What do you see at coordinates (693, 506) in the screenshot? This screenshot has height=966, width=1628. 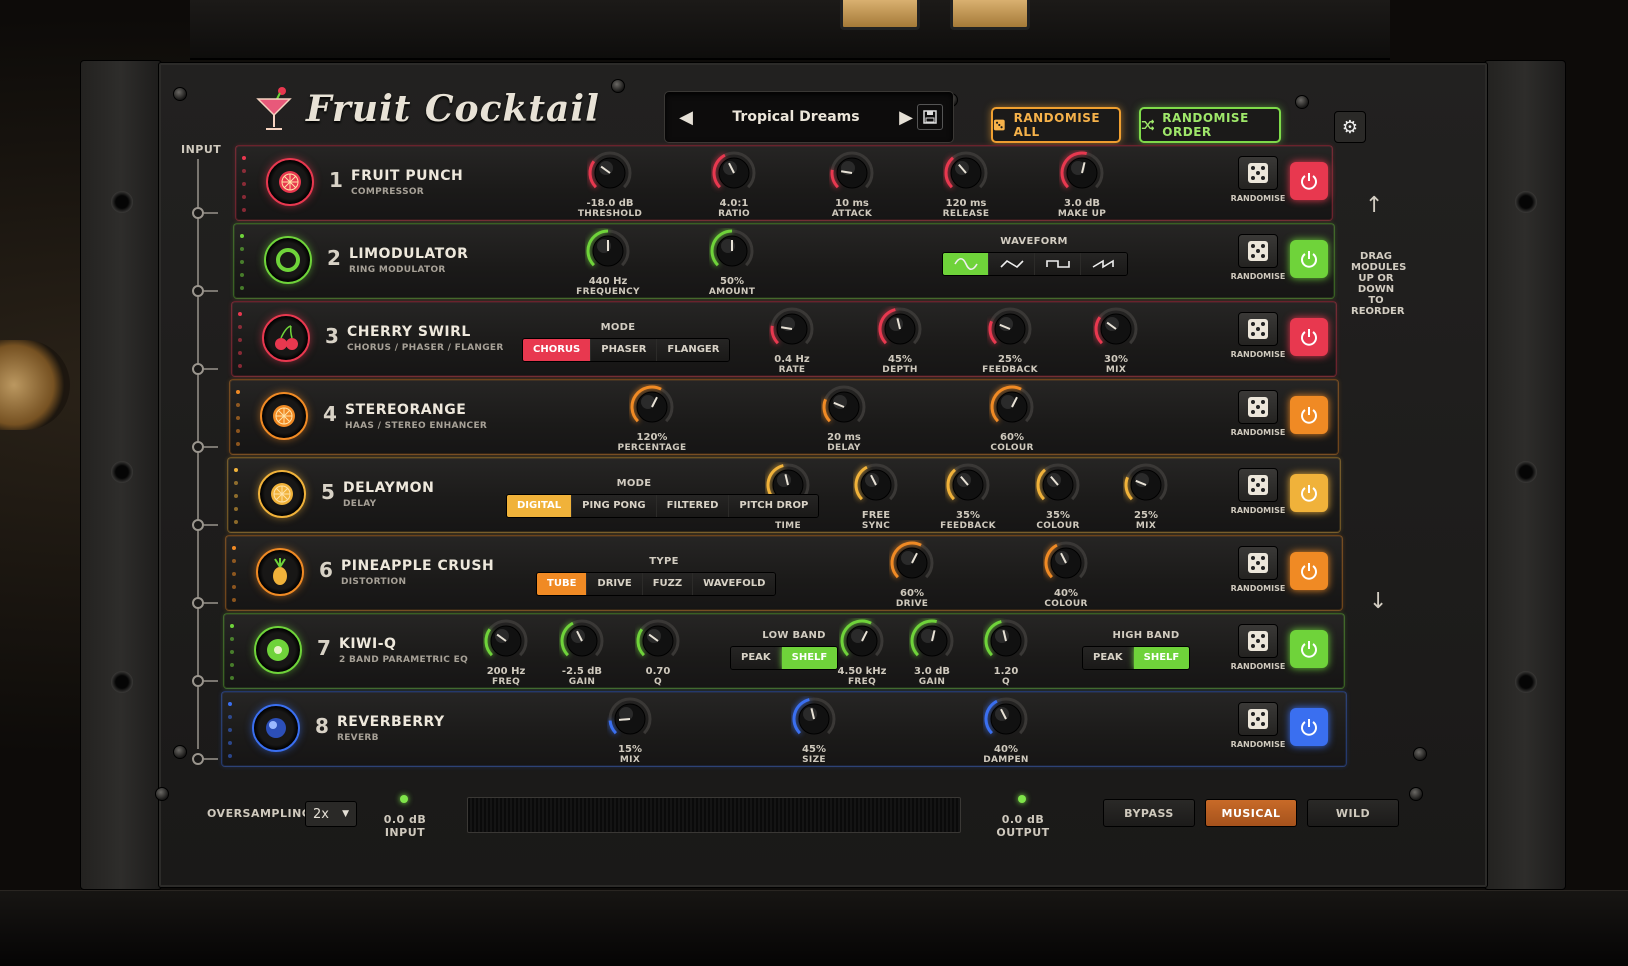 I see `mode-option-filtered: FILTERED` at bounding box center [693, 506].